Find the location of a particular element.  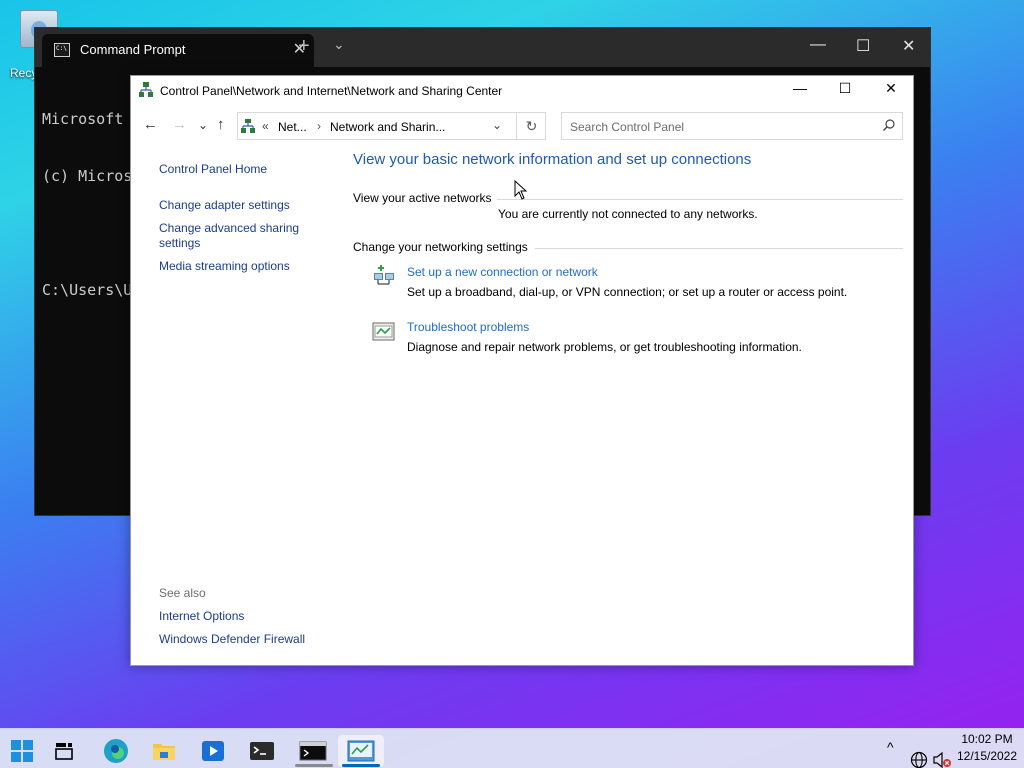

terminal-close-button: ✕ is located at coordinates (908, 46).